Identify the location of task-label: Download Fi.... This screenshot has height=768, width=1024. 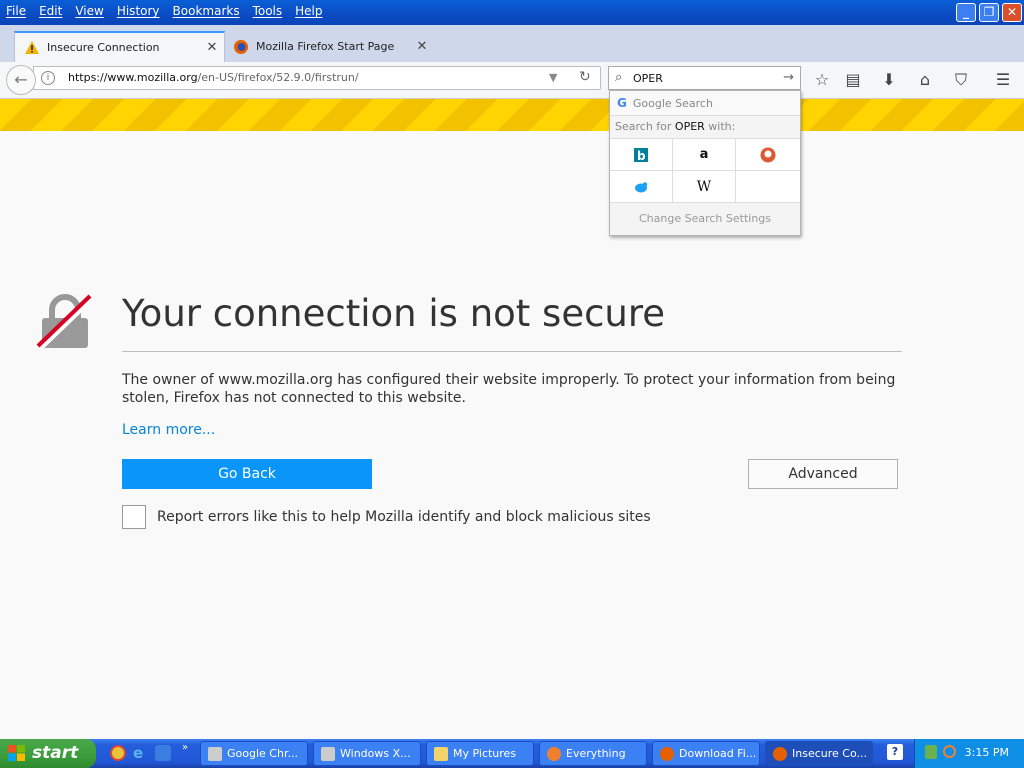
(718, 753).